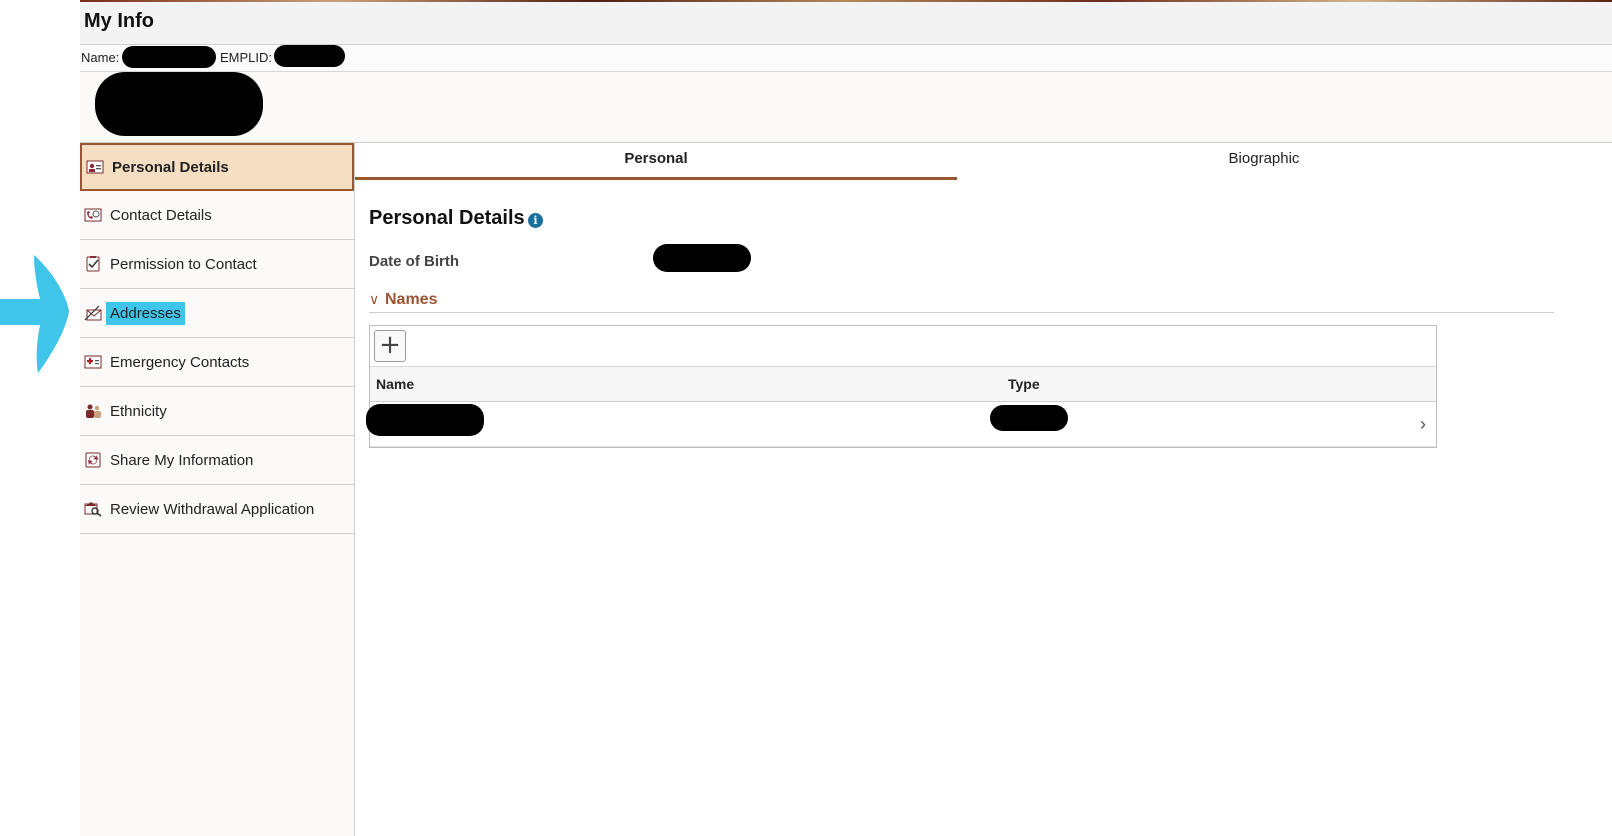 This screenshot has height=836, width=1612. Describe the element at coordinates (93, 411) in the screenshot. I see `ethnicity-icon` at that location.